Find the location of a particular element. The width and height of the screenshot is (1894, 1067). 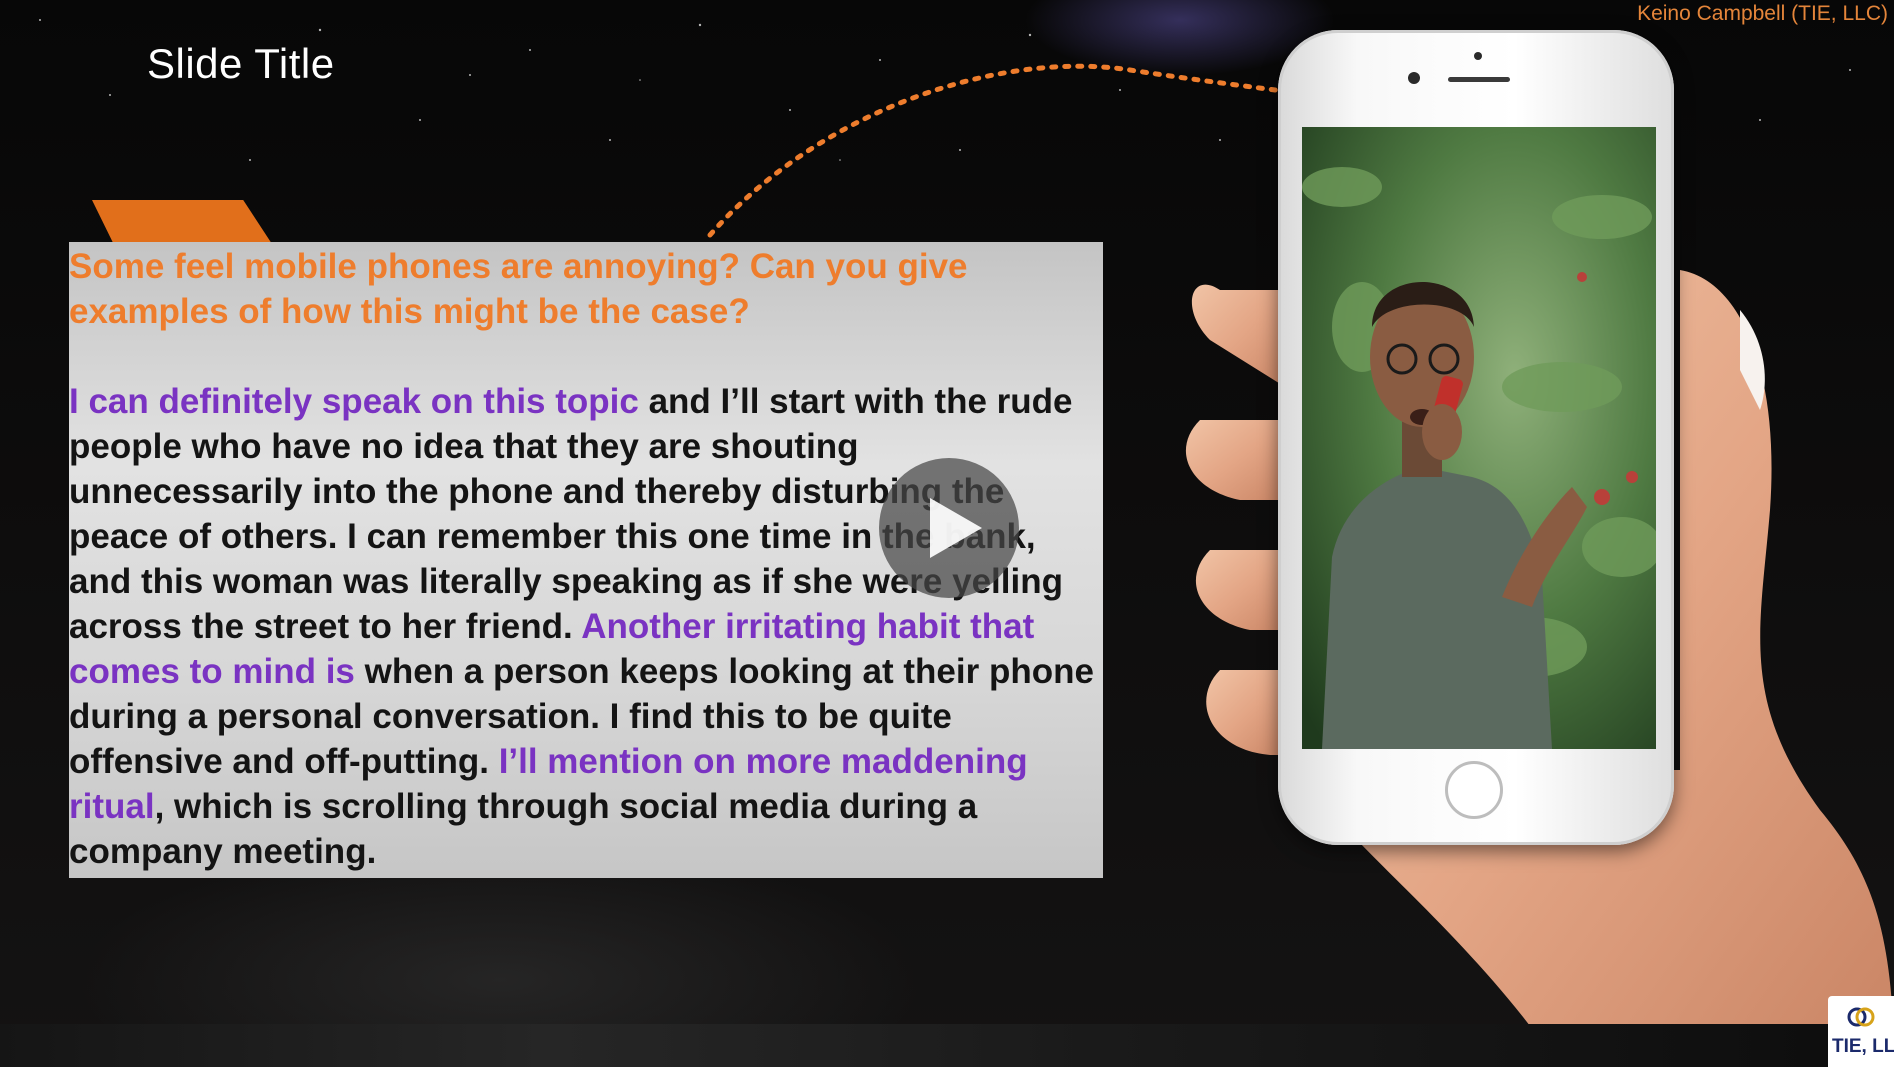

presenter-name: Keino Campbell (TIE, LLC) is located at coordinates (1762, 13).